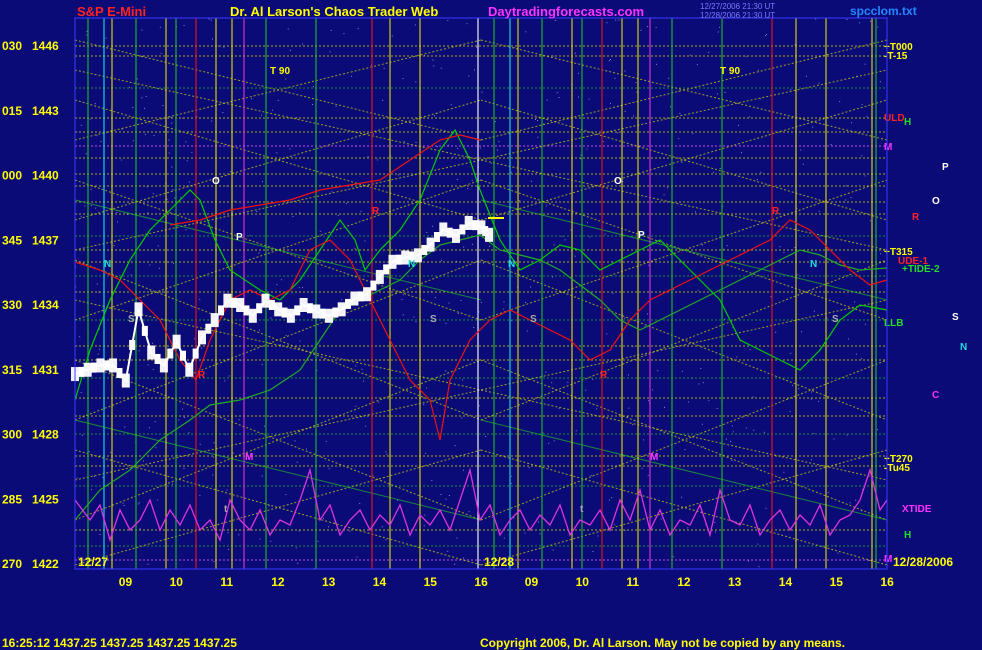  What do you see at coordinates (632, 582) in the screenshot?
I see `x-axis-tick-label: 11` at bounding box center [632, 582].